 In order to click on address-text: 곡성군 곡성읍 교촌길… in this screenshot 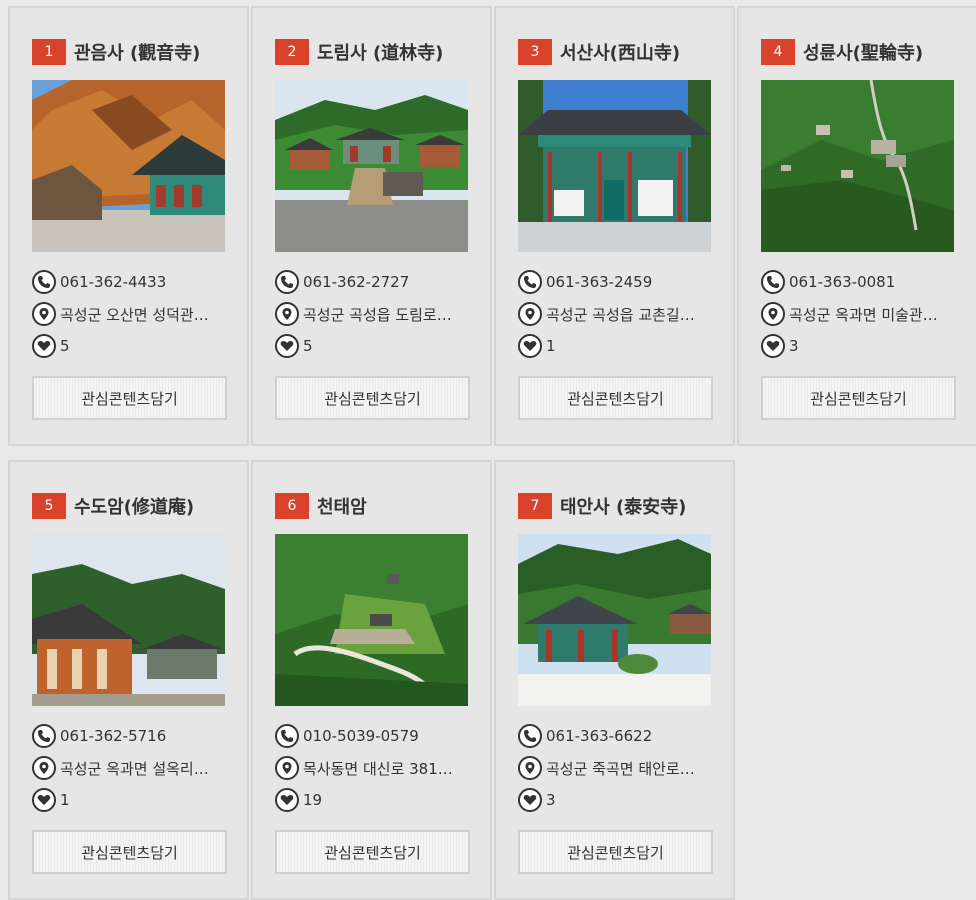, I will do `click(620, 314)`.